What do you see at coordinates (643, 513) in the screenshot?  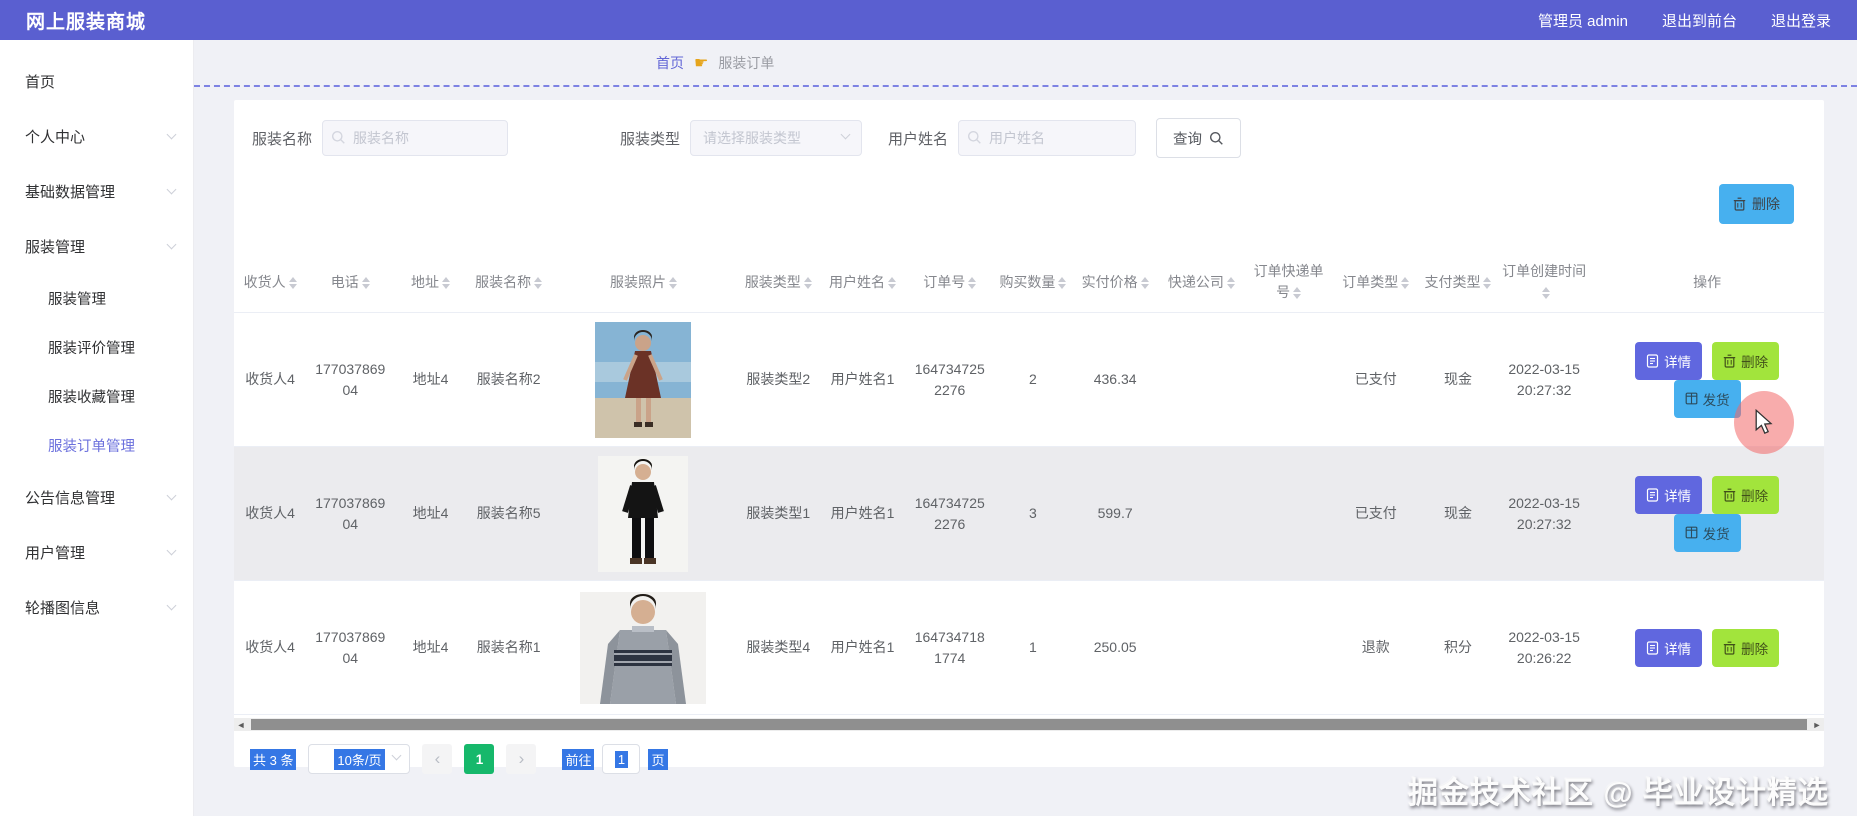 I see `clothes-photo-man-black` at bounding box center [643, 513].